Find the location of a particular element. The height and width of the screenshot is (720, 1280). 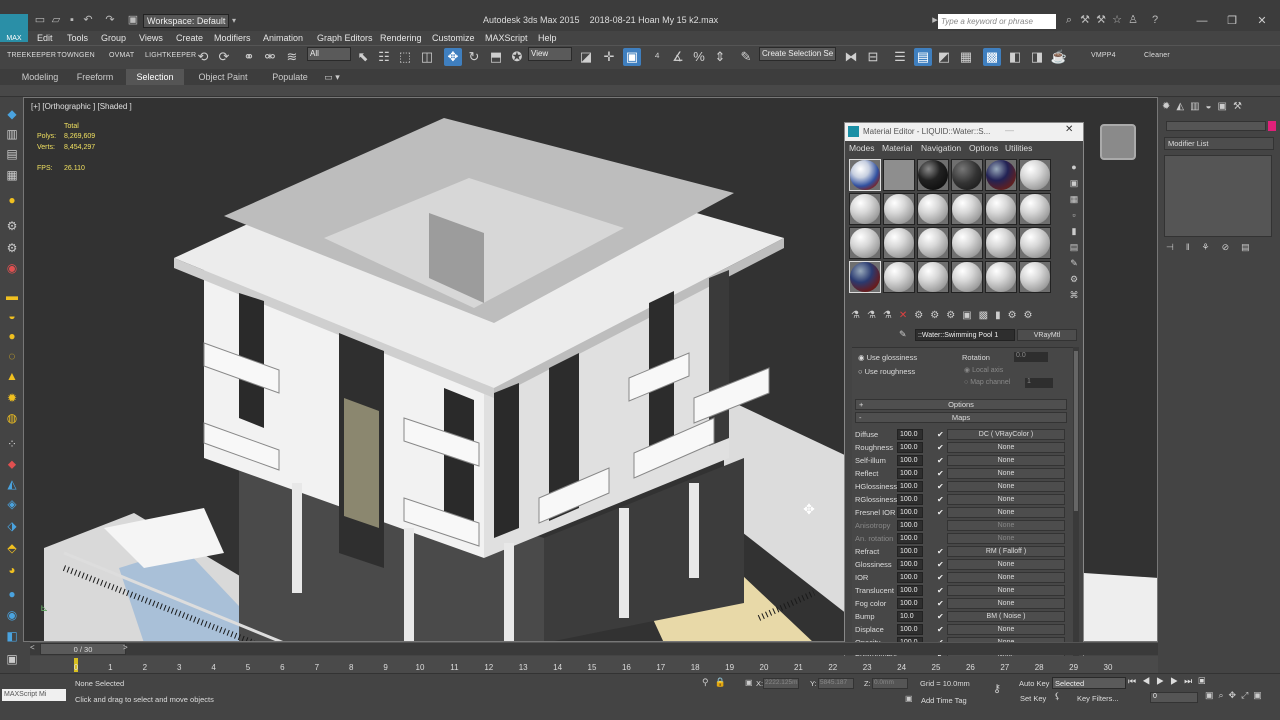

time-tag-icon: ▣ is located at coordinates (910, 699).